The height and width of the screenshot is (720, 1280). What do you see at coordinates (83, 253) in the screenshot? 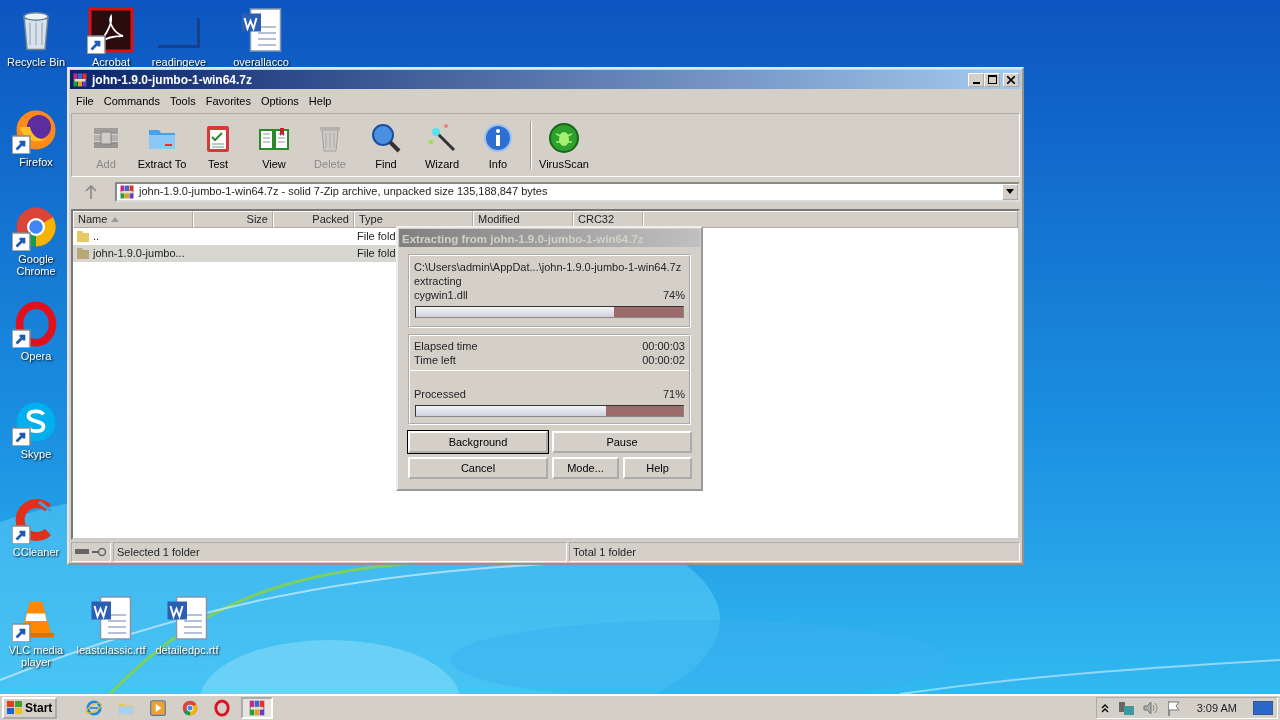
I see `folder-icon` at bounding box center [83, 253].